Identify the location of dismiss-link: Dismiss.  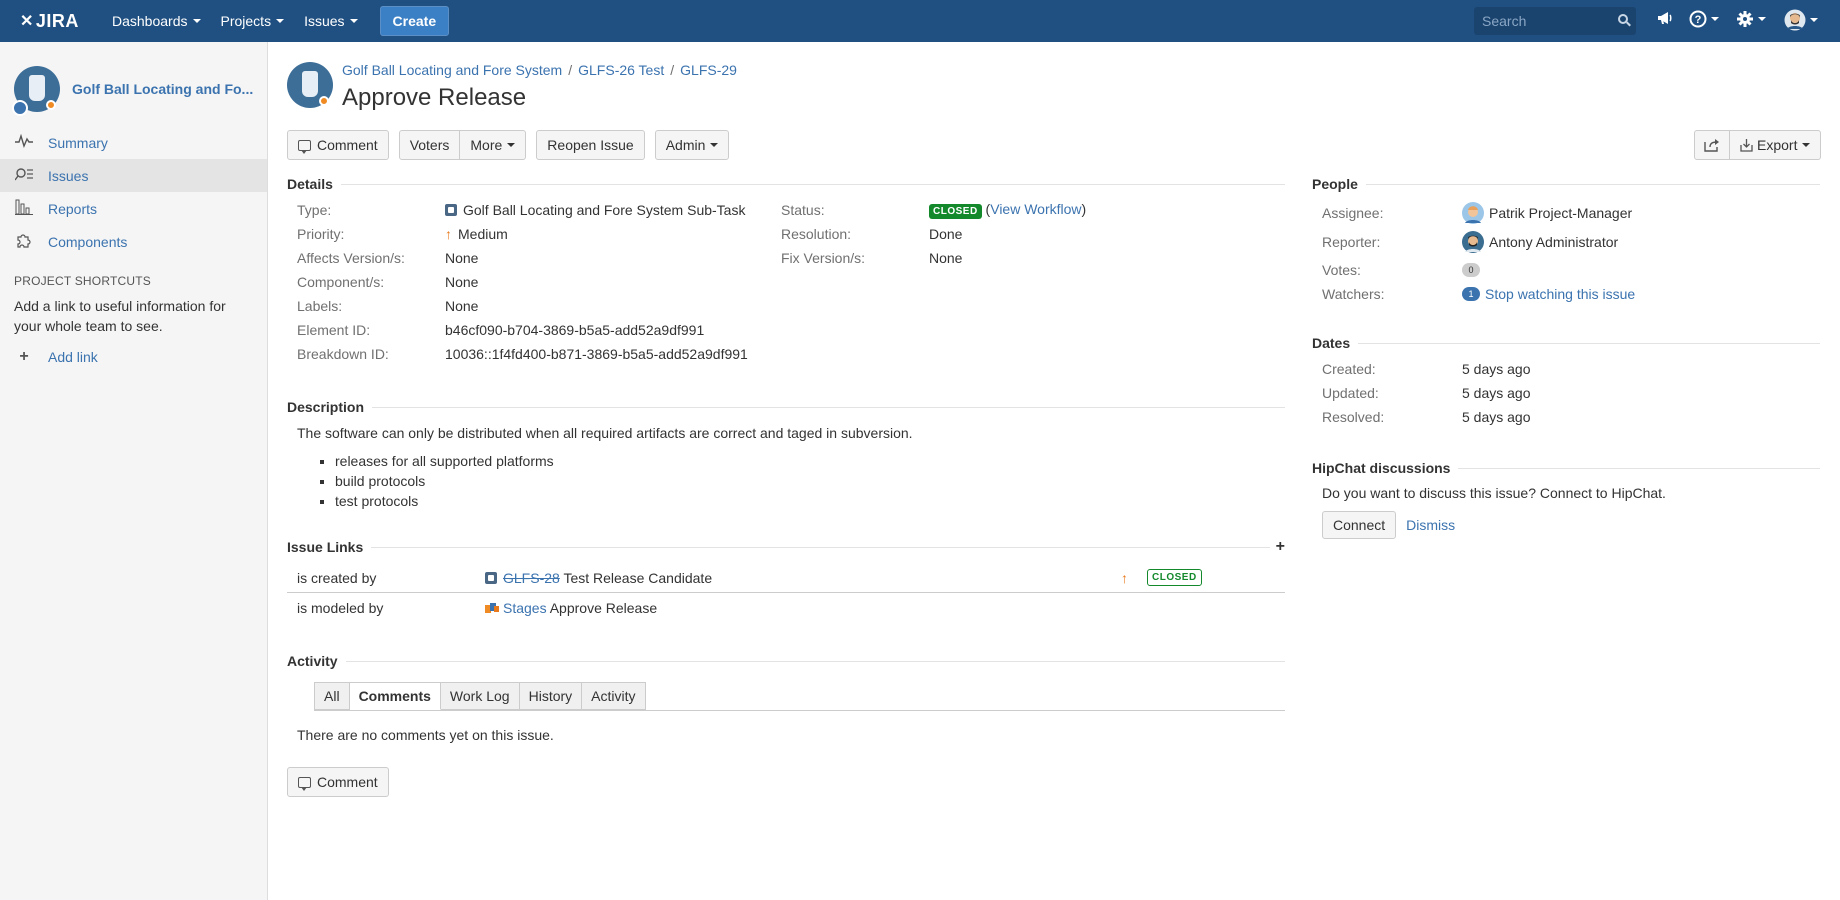
(1430, 525).